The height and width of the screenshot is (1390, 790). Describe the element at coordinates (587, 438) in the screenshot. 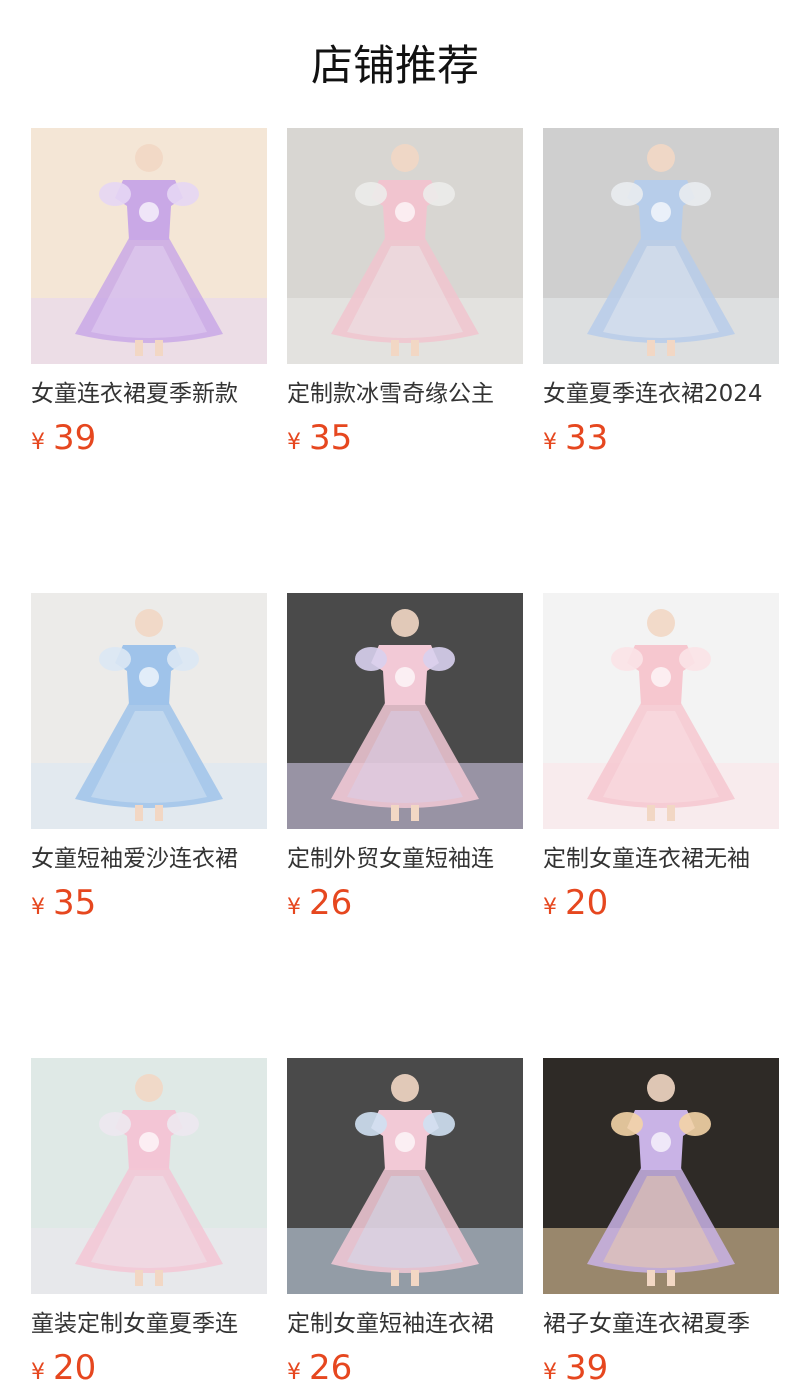

I see `product-price: 33` at that location.